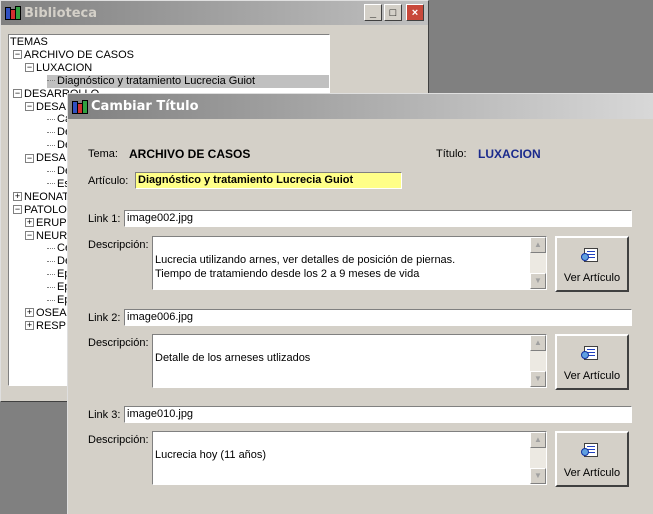  What do you see at coordinates (378, 218) in the screenshot?
I see `link-1-input: image002.jpg` at bounding box center [378, 218].